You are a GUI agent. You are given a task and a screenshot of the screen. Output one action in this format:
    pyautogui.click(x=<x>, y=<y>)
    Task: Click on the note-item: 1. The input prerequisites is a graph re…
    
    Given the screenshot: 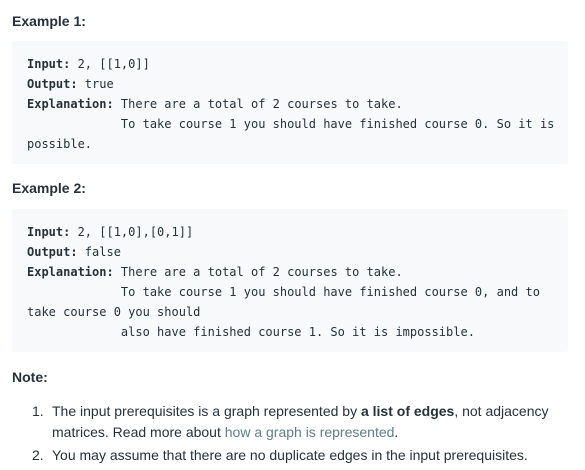 What is the action you would take?
    pyautogui.click(x=304, y=422)
    